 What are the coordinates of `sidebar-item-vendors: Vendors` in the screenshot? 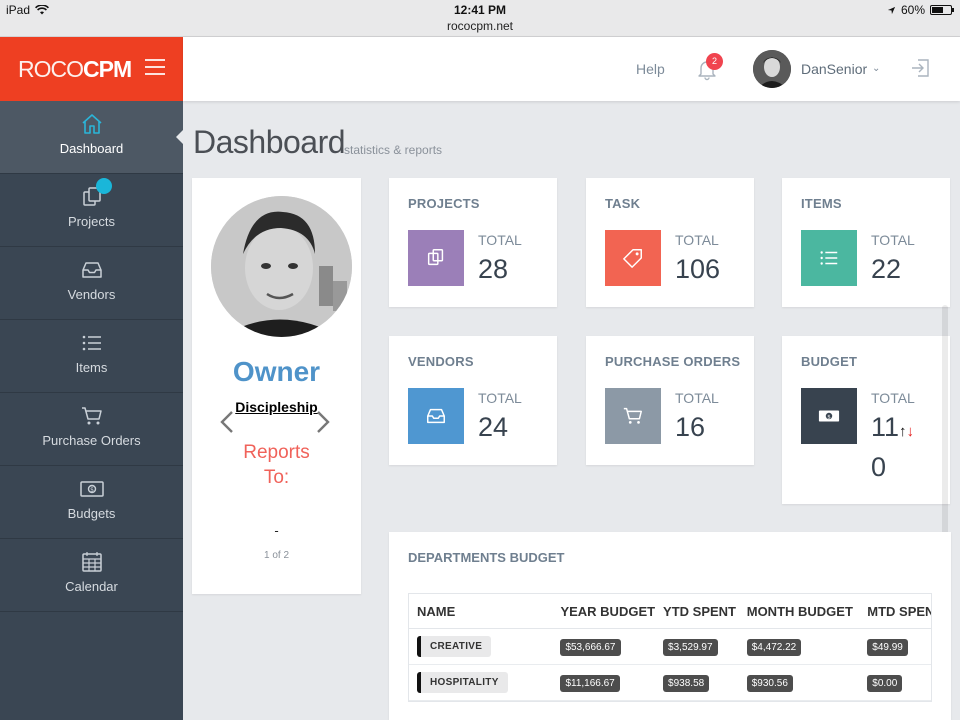 It's located at (91, 283).